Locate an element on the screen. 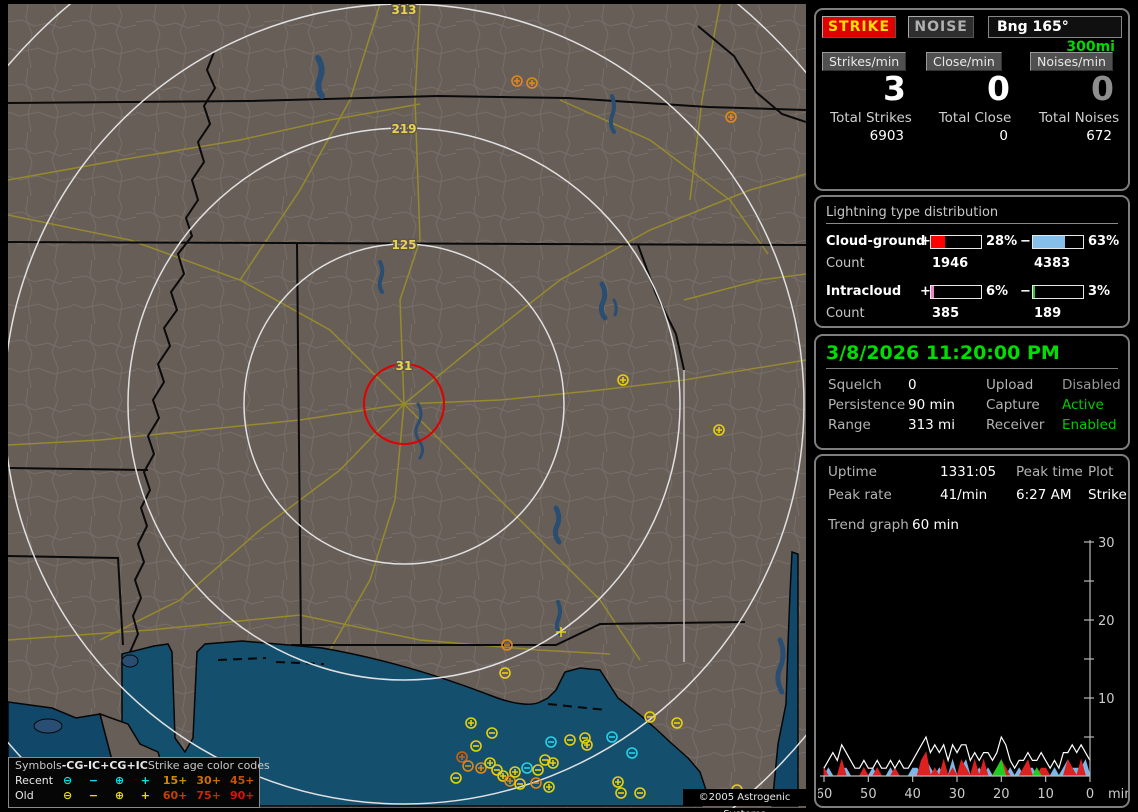 The height and width of the screenshot is (812, 1138). ic-pos-count: 385 is located at coordinates (946, 313).